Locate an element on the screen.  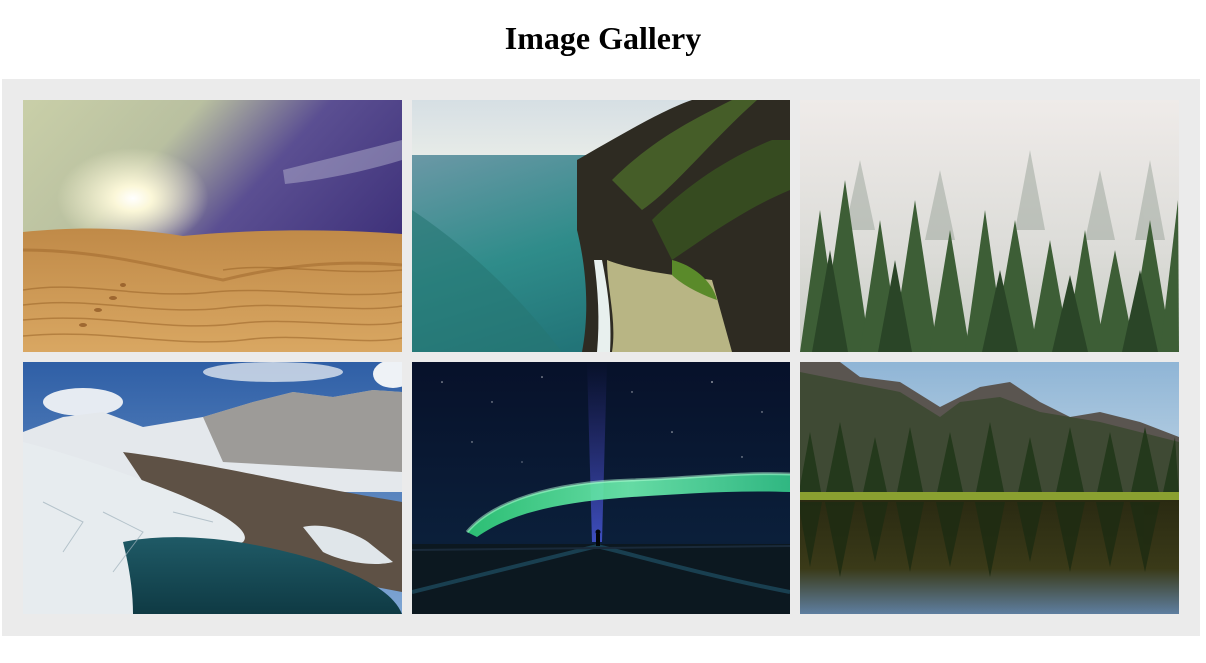
gallery-image-coast is located at coordinates (601, 226).